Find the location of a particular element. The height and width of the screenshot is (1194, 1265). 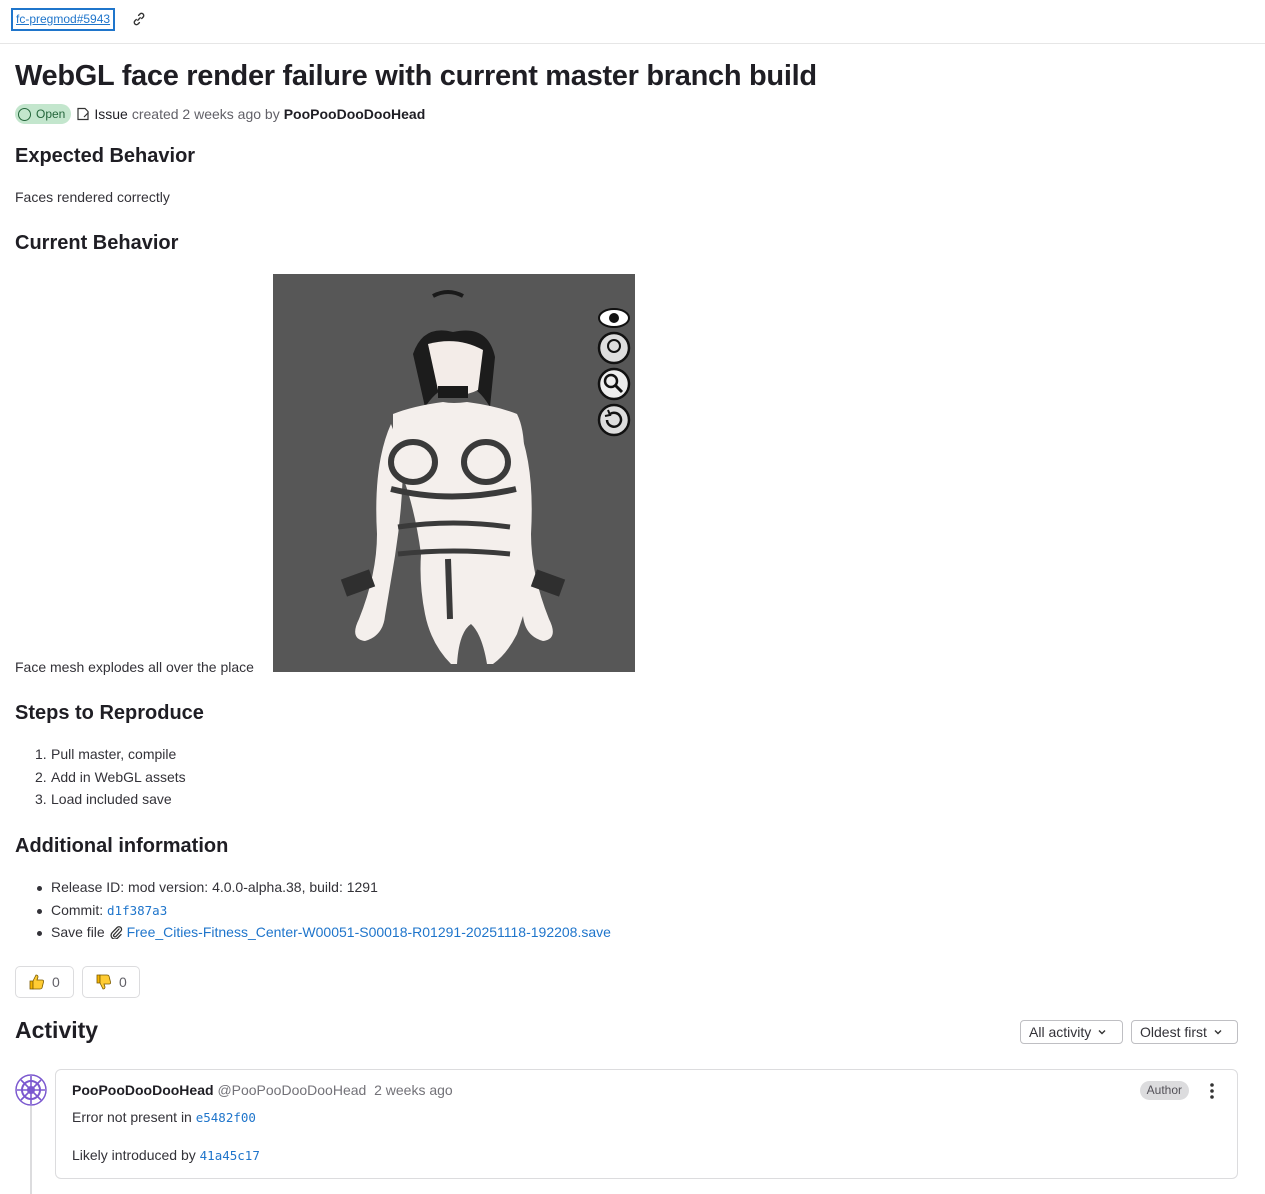

issue-author-link: PooPooDooDooHead is located at coordinates (355, 114).